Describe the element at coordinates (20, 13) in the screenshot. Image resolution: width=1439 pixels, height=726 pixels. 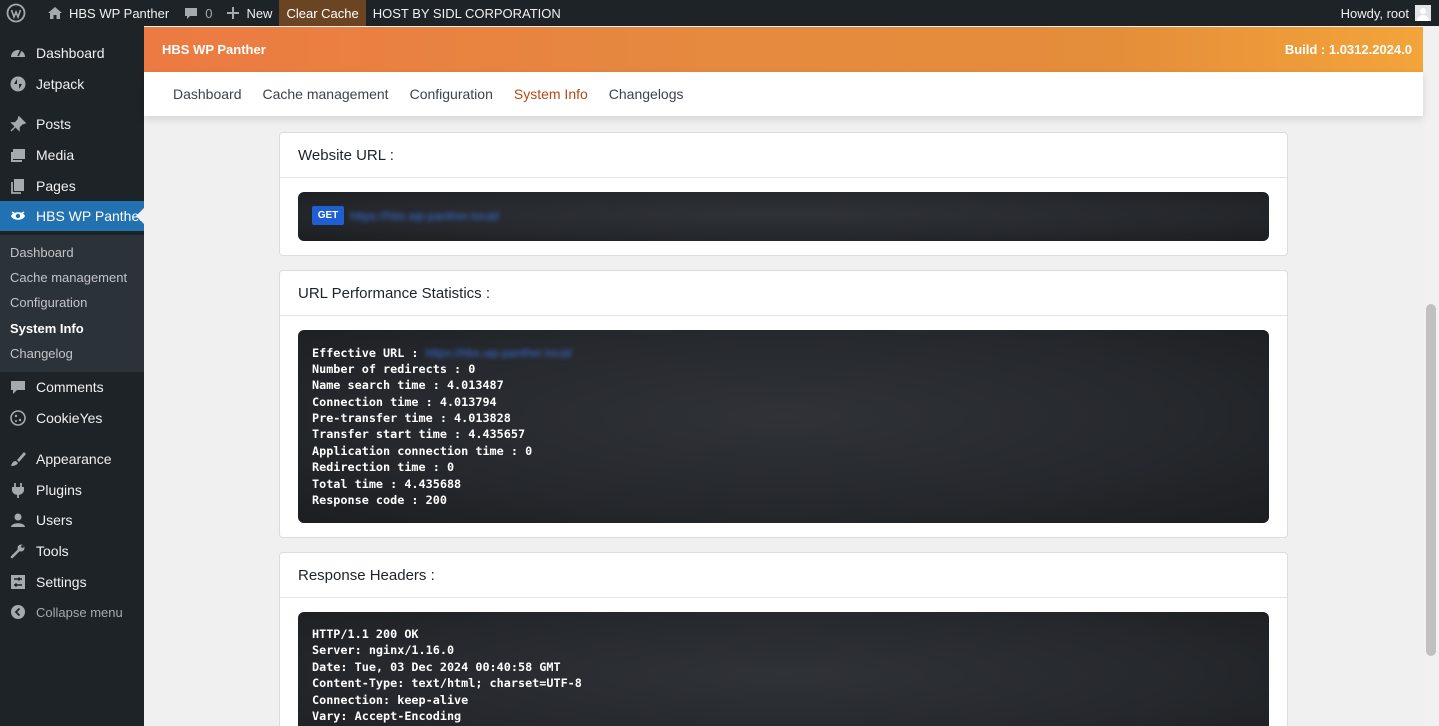
I see `wordpress-logo-icon` at that location.